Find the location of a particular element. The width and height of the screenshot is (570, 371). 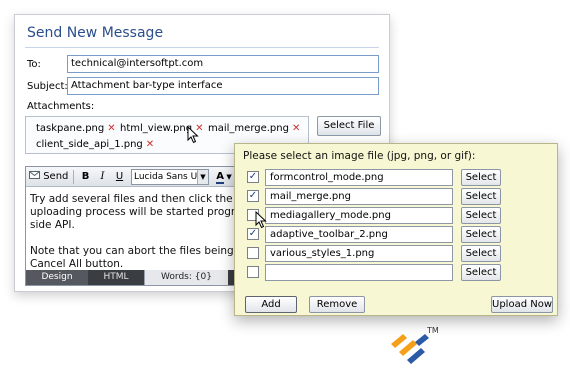

file-path-input is located at coordinates (359, 272).